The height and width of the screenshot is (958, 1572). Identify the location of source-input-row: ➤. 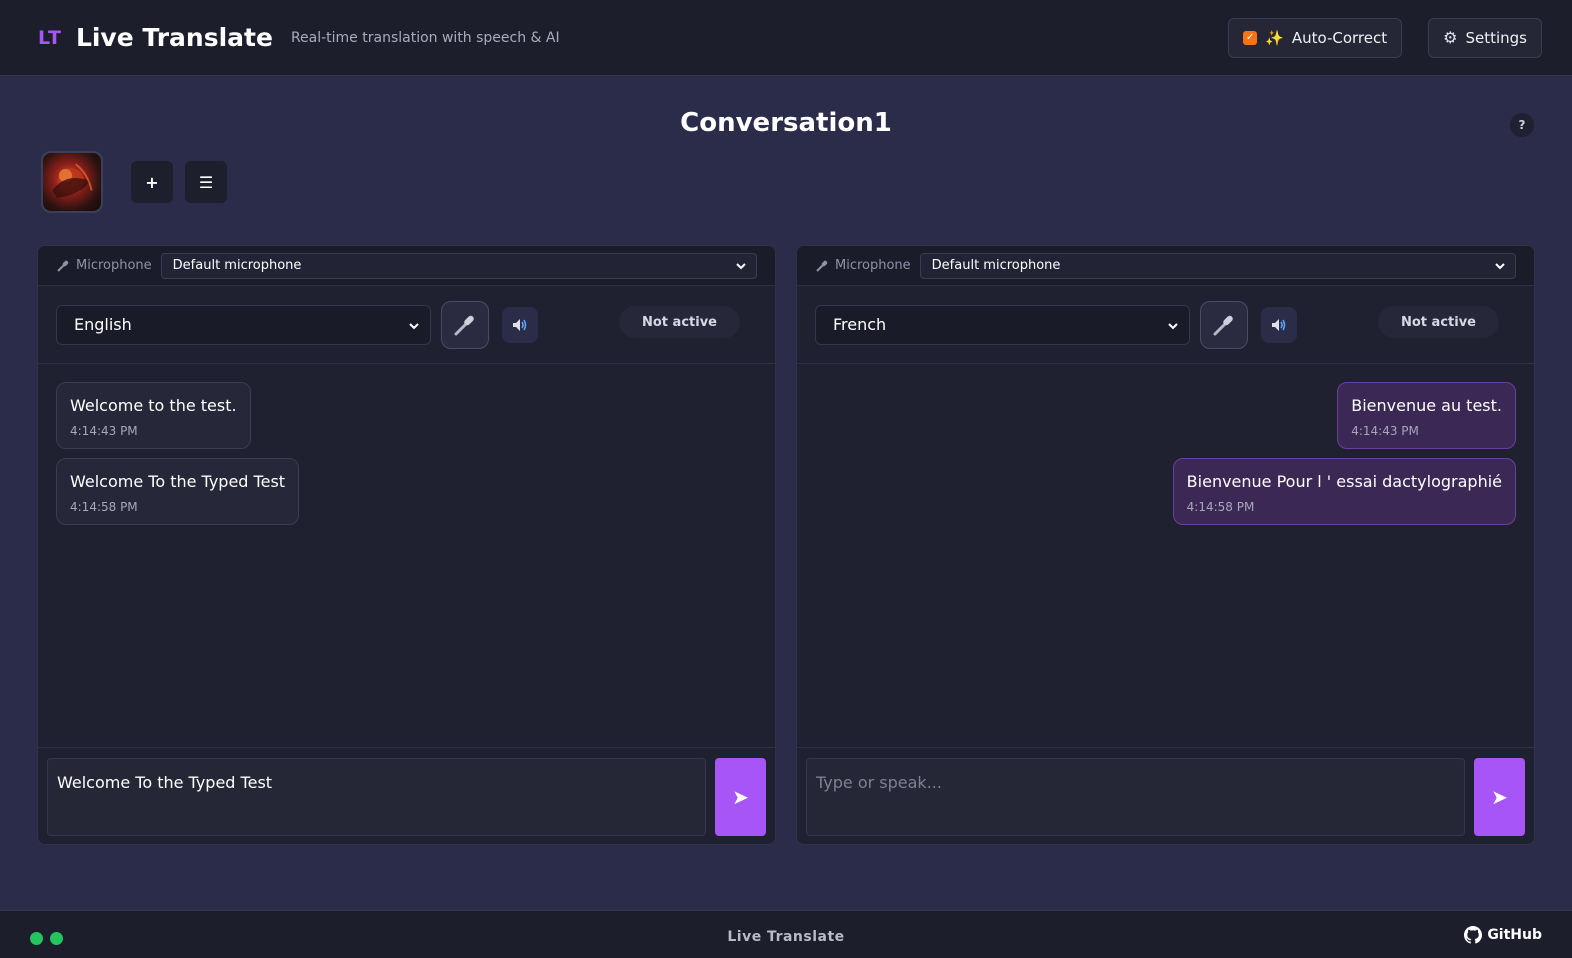
(406, 795).